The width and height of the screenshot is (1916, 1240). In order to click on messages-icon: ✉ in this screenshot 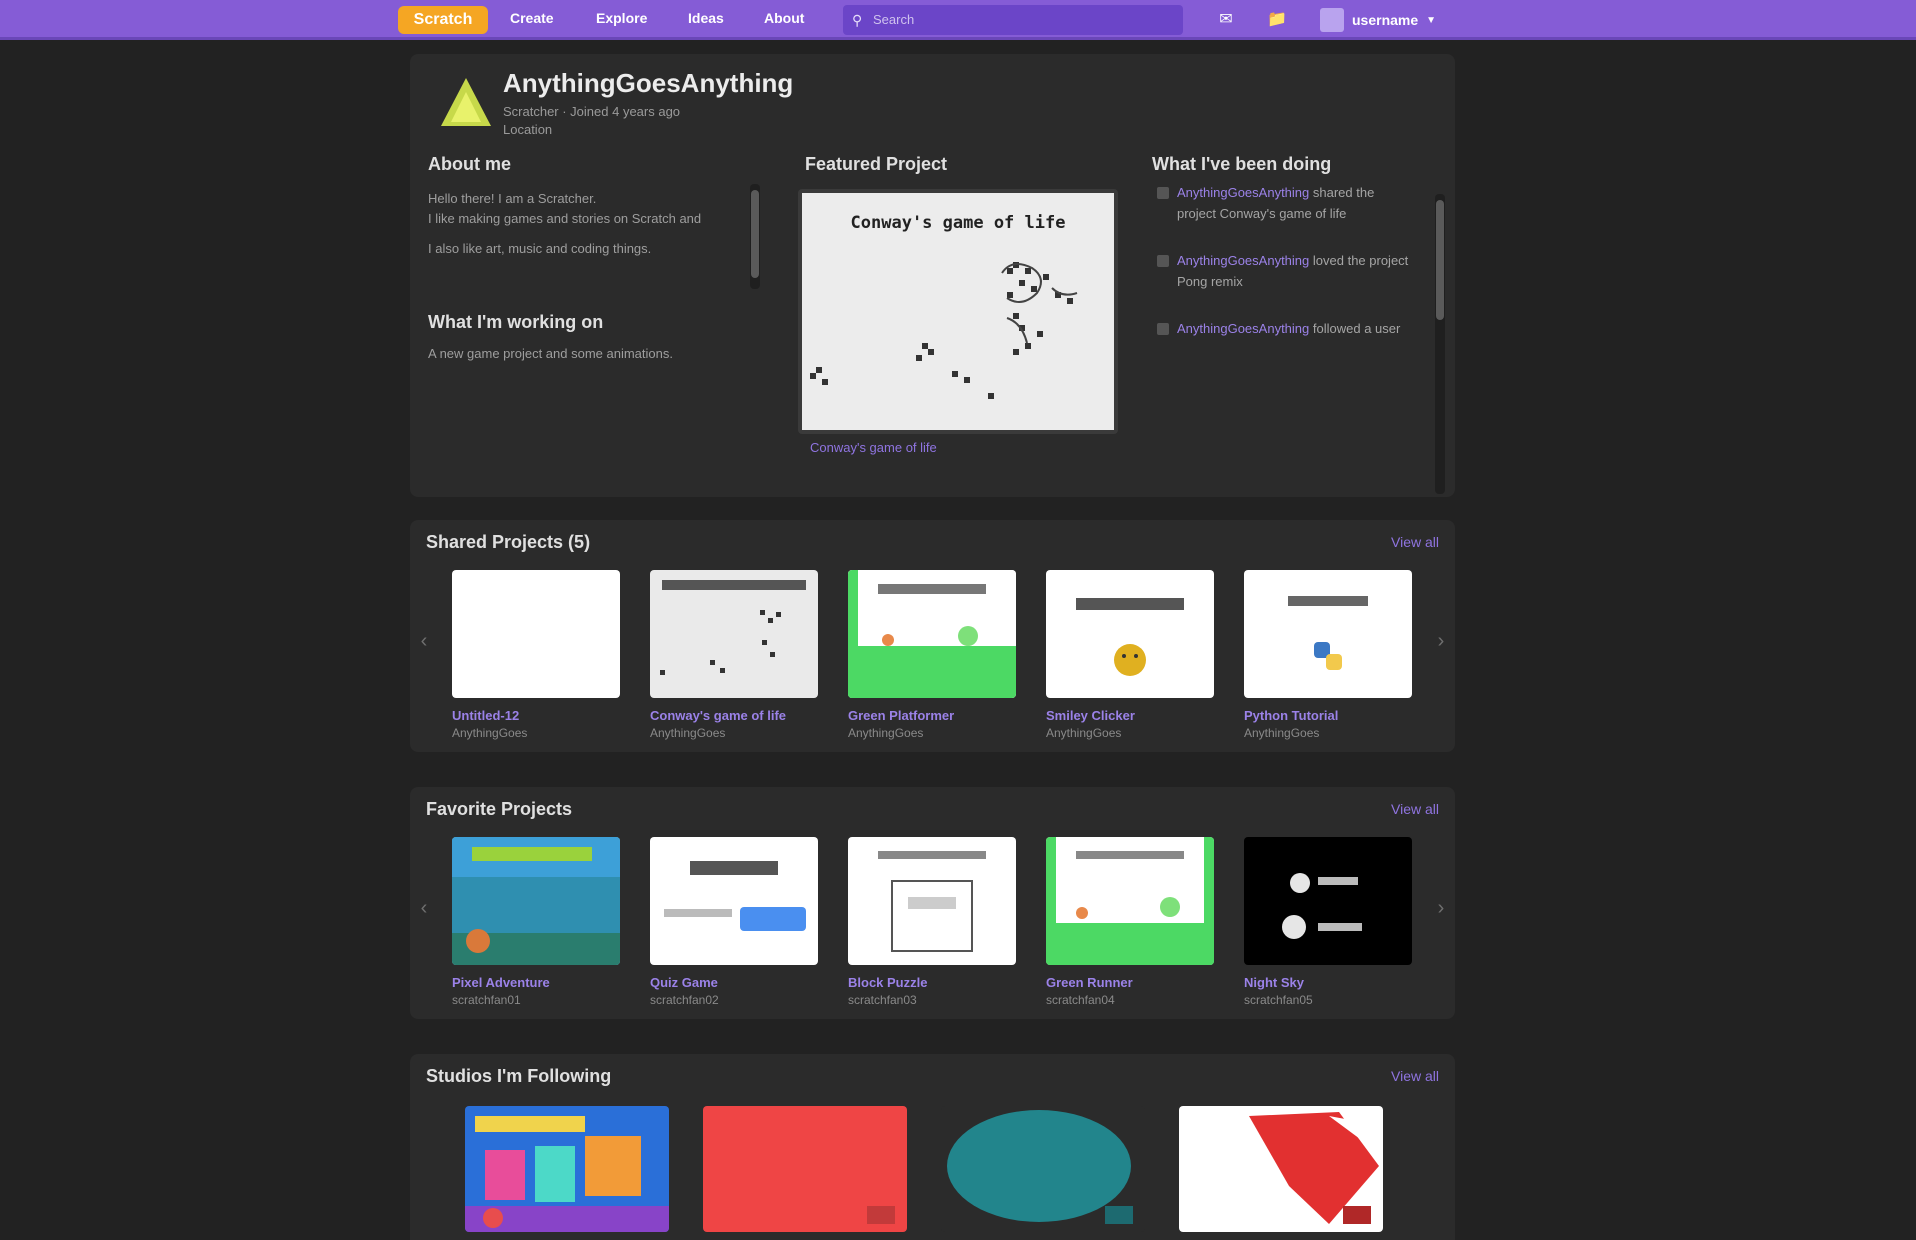, I will do `click(1226, 20)`.